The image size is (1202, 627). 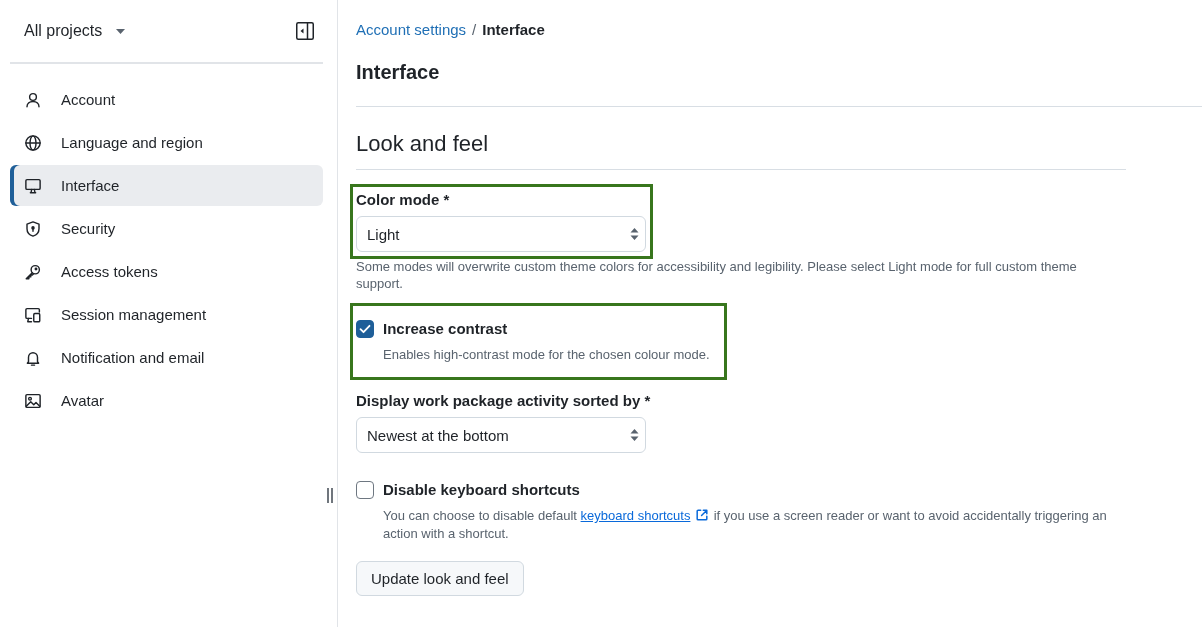 I want to click on monitor-icon, so click(x=33, y=185).